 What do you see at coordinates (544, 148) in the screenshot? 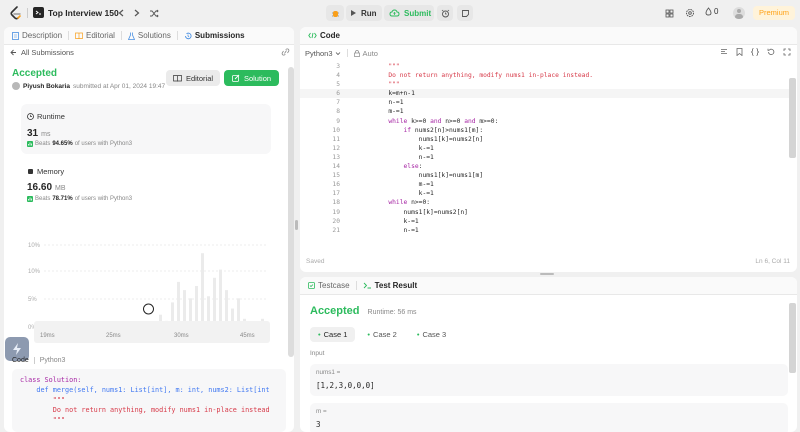
I see `editor-code-line: 12 k-=1` at bounding box center [544, 148].